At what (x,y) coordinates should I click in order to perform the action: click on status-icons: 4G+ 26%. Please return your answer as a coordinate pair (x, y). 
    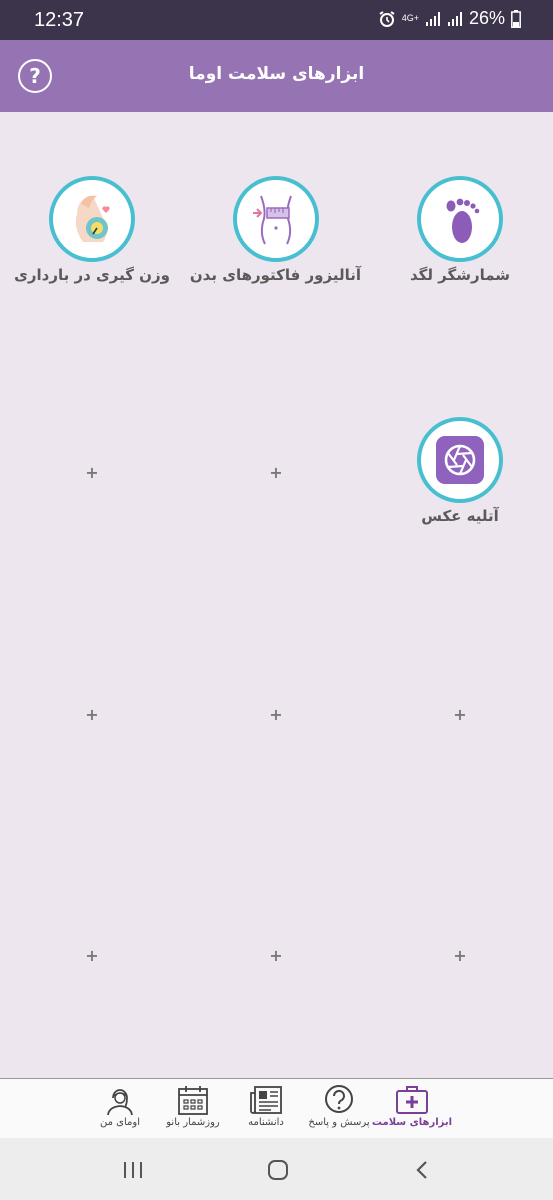
    Looking at the image, I should click on (449, 18).